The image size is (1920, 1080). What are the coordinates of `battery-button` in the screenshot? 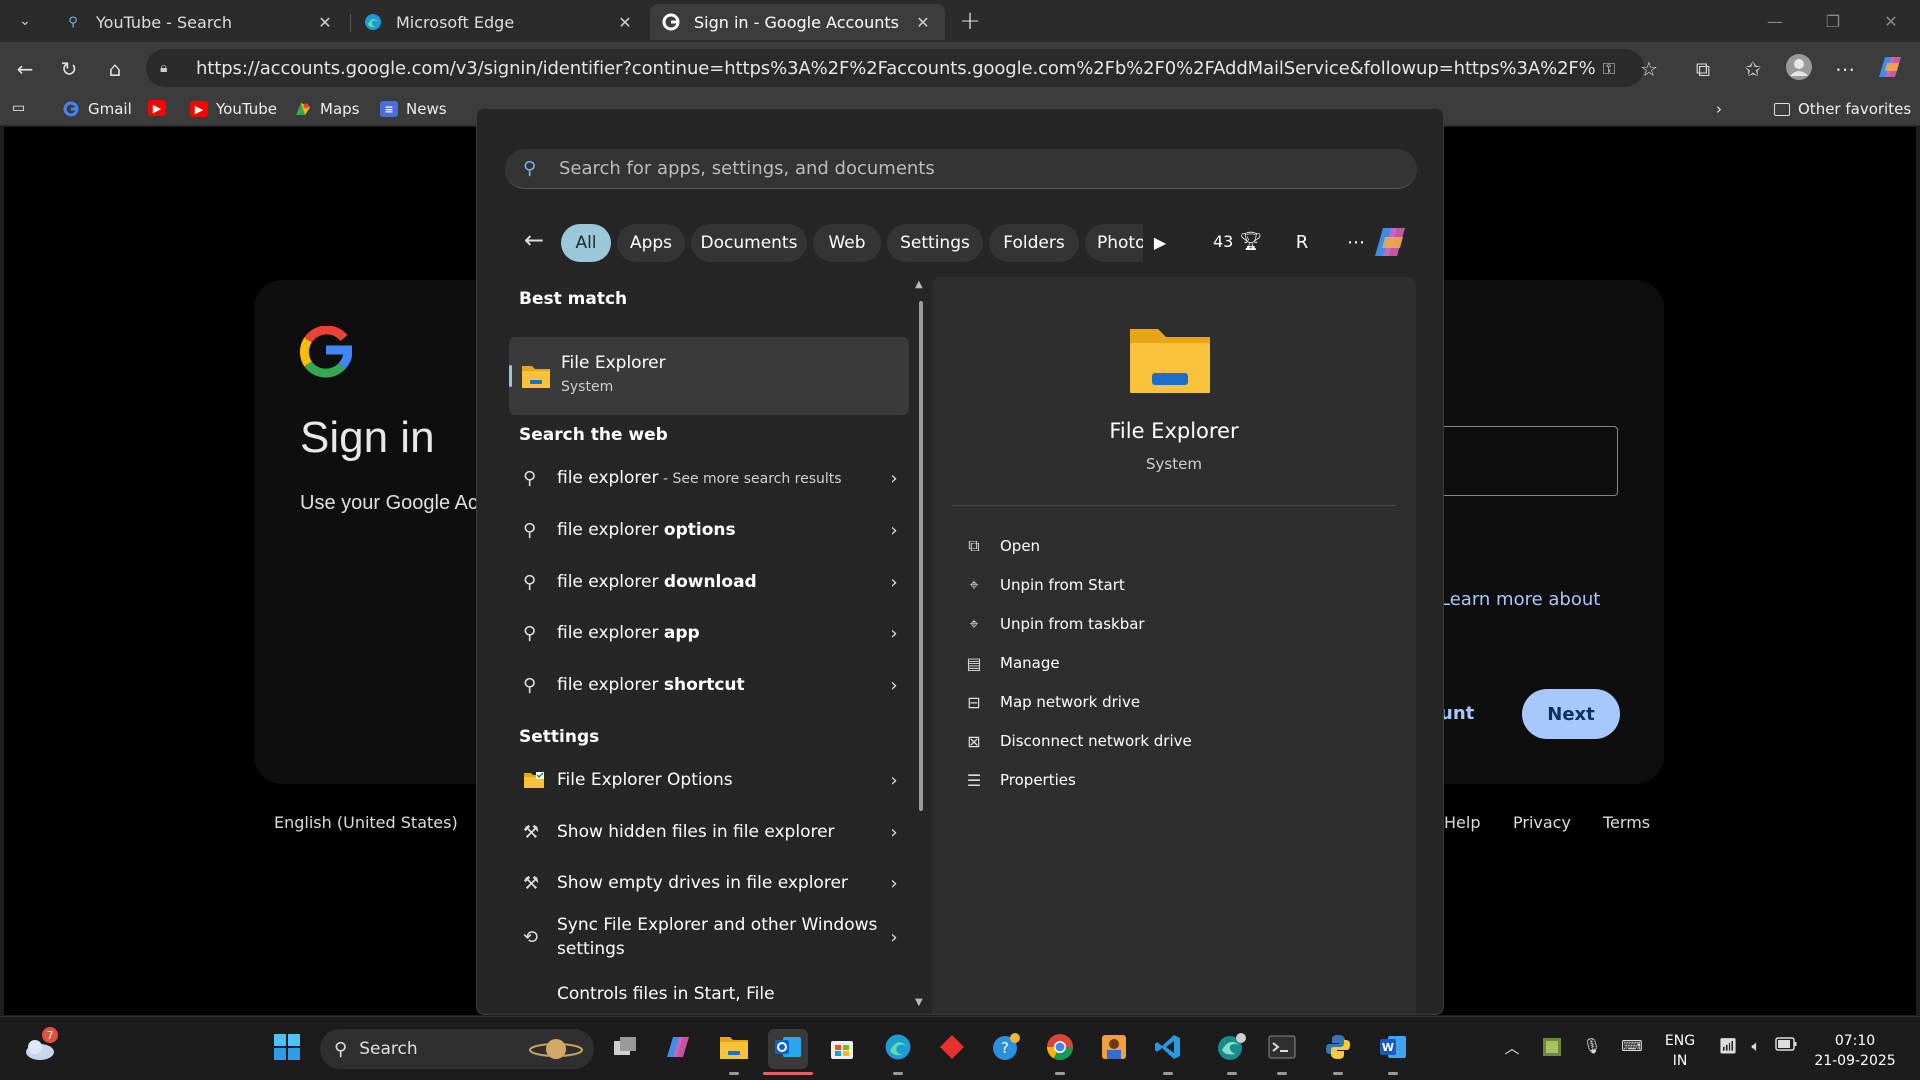 It's located at (1786, 1046).